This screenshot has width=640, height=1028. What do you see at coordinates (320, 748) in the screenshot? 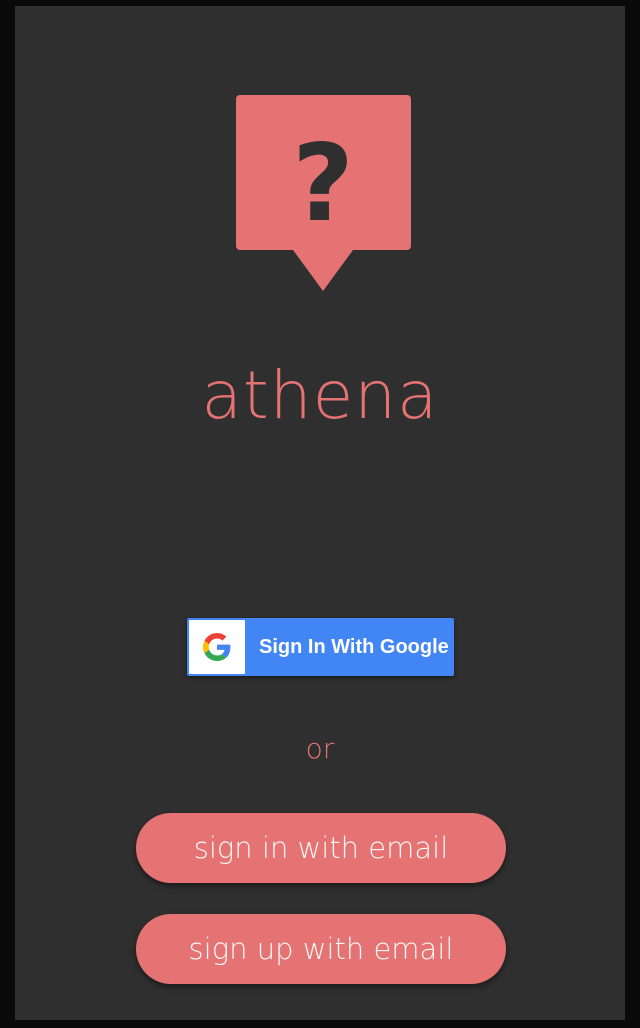
I see `separator-text: or` at bounding box center [320, 748].